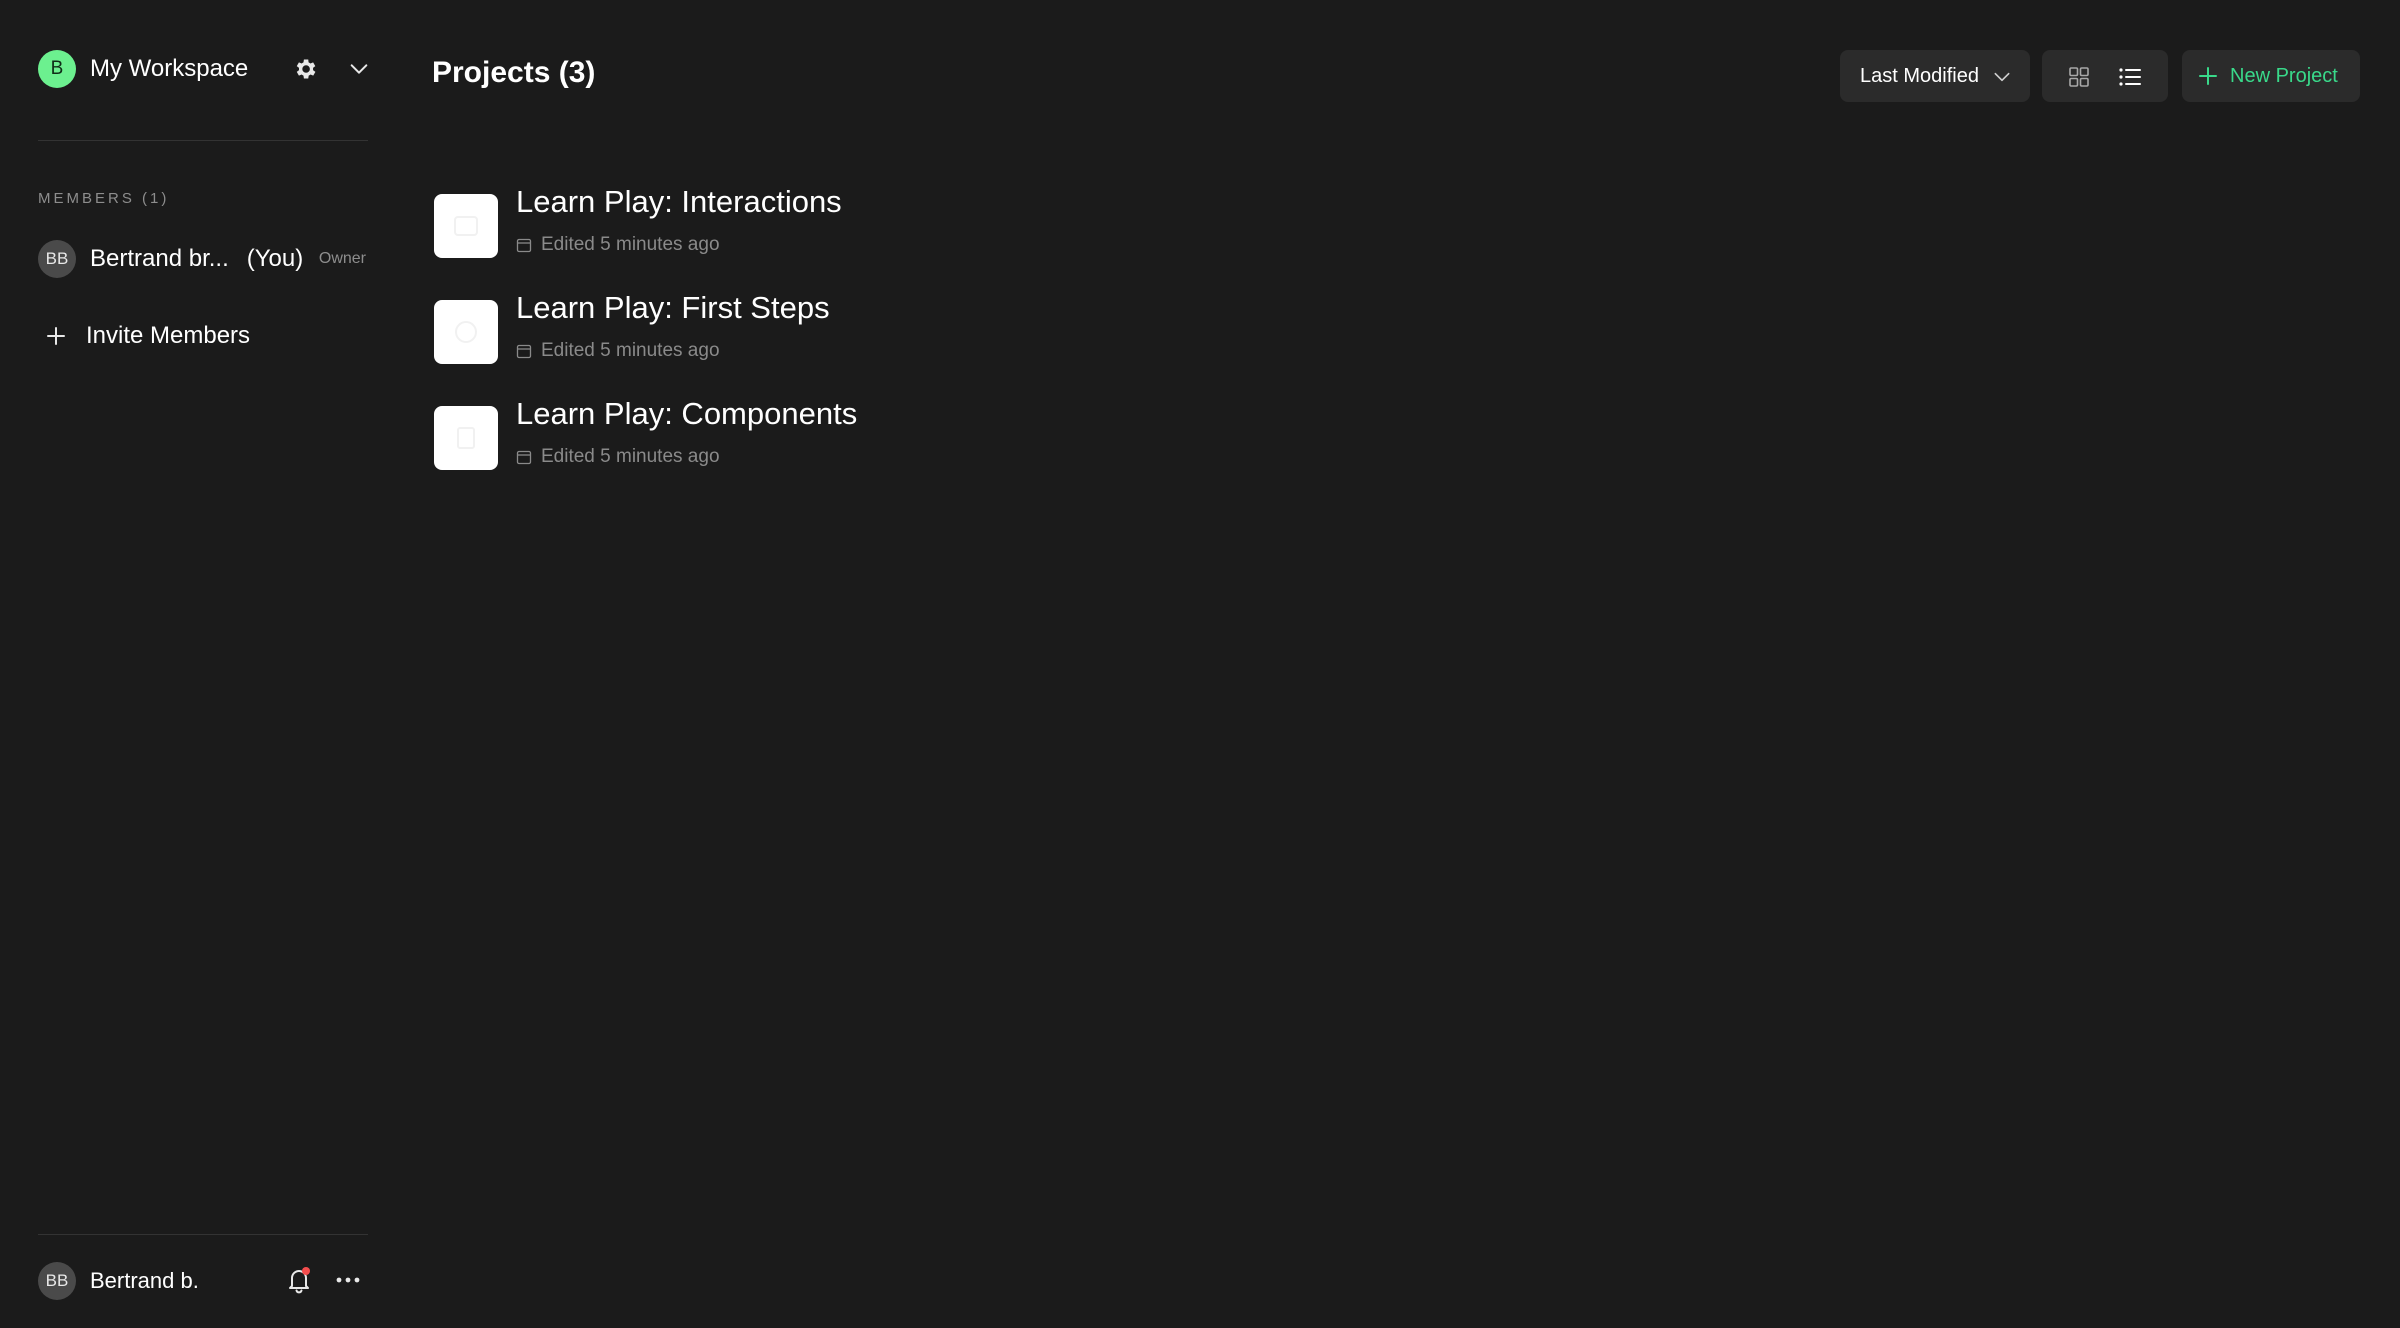 The image size is (2400, 1328). I want to click on member-row: BB Bertrand br... (You) Owner, so click(203, 259).